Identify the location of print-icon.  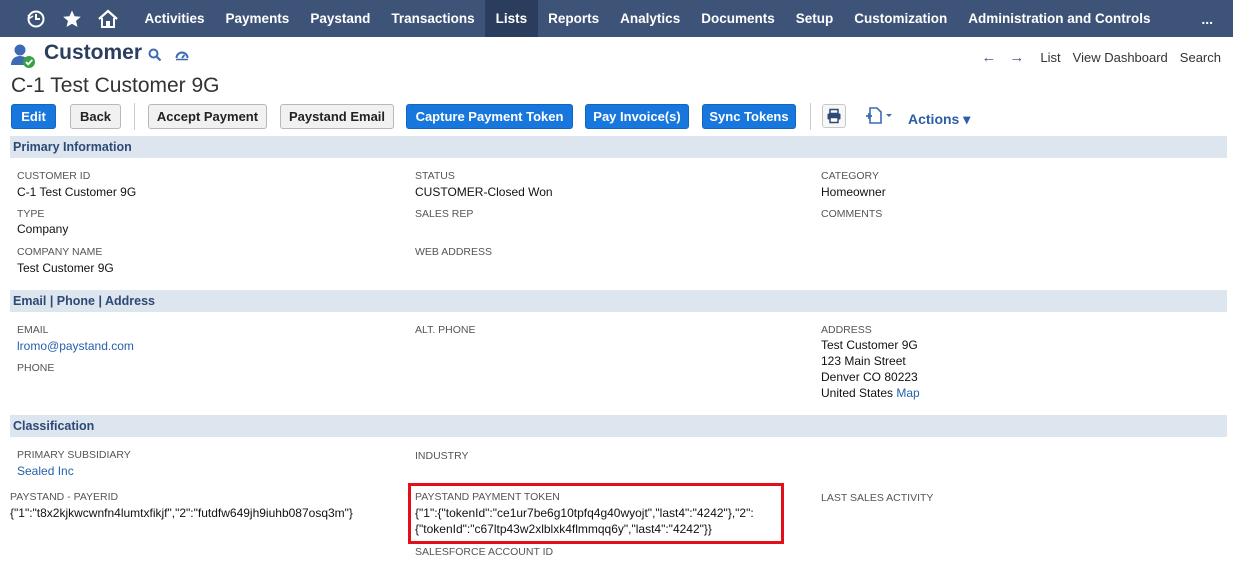
(834, 116).